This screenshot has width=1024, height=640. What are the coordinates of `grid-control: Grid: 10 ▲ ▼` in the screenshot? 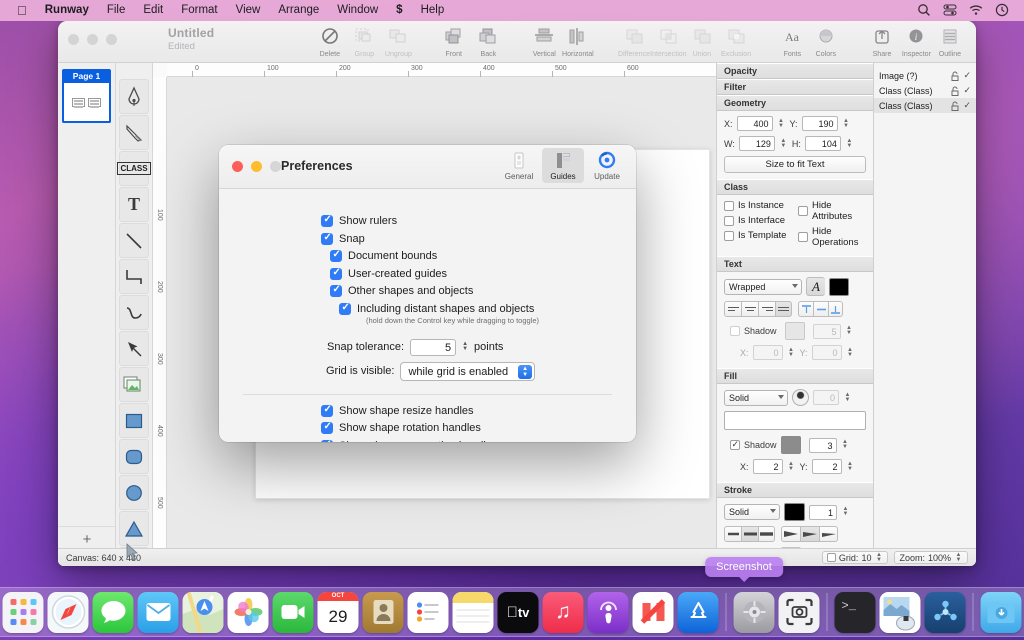 It's located at (855, 557).